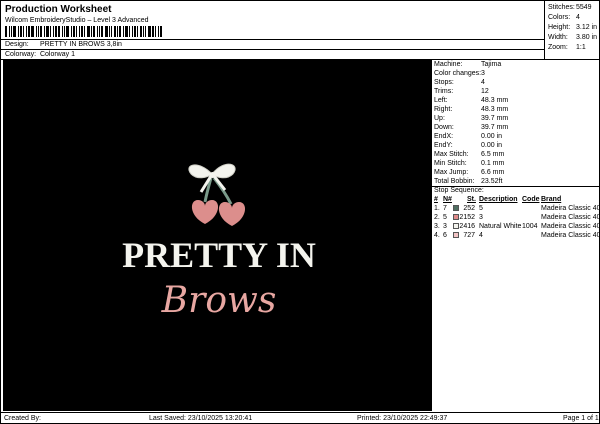 The height and width of the screenshot is (424, 600). I want to click on stat-row: Width: 3.80 in, so click(573, 37).